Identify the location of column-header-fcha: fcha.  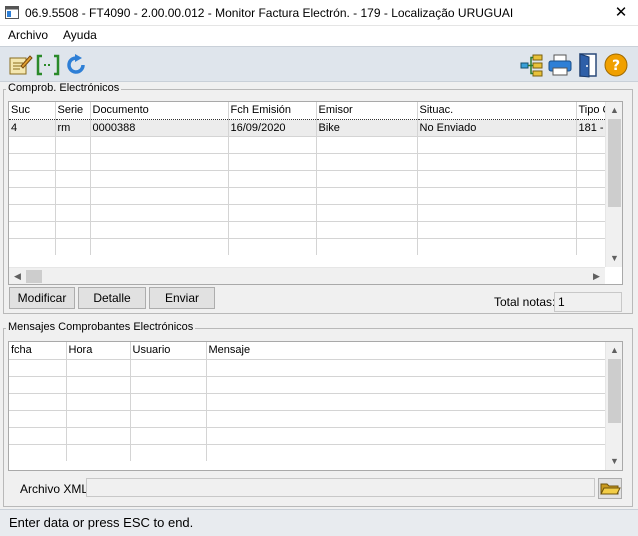
(38, 350).